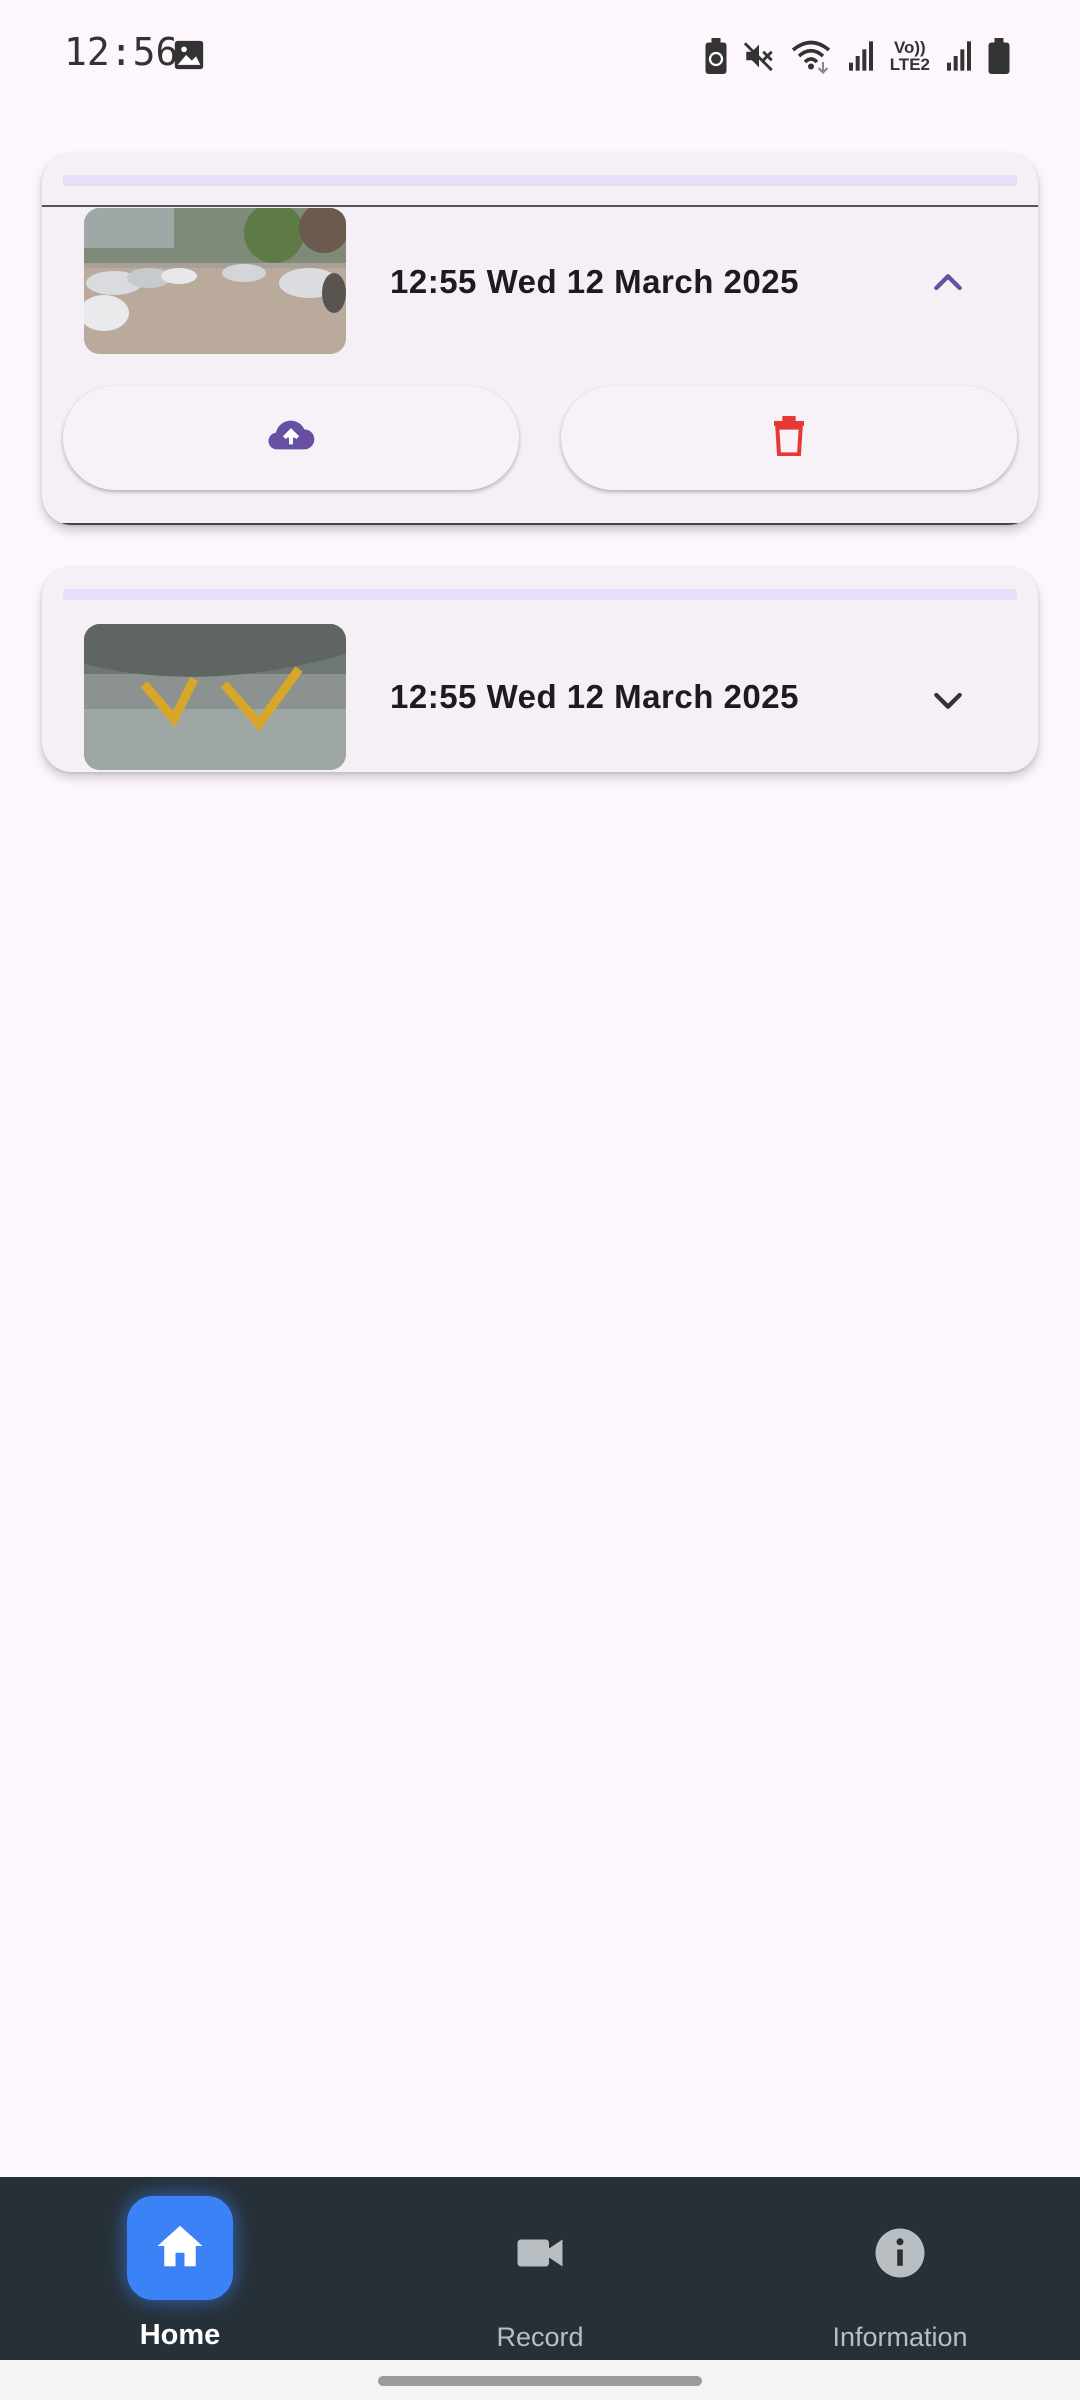 The width and height of the screenshot is (1080, 2400). I want to click on wifi-icon, so click(811, 56).